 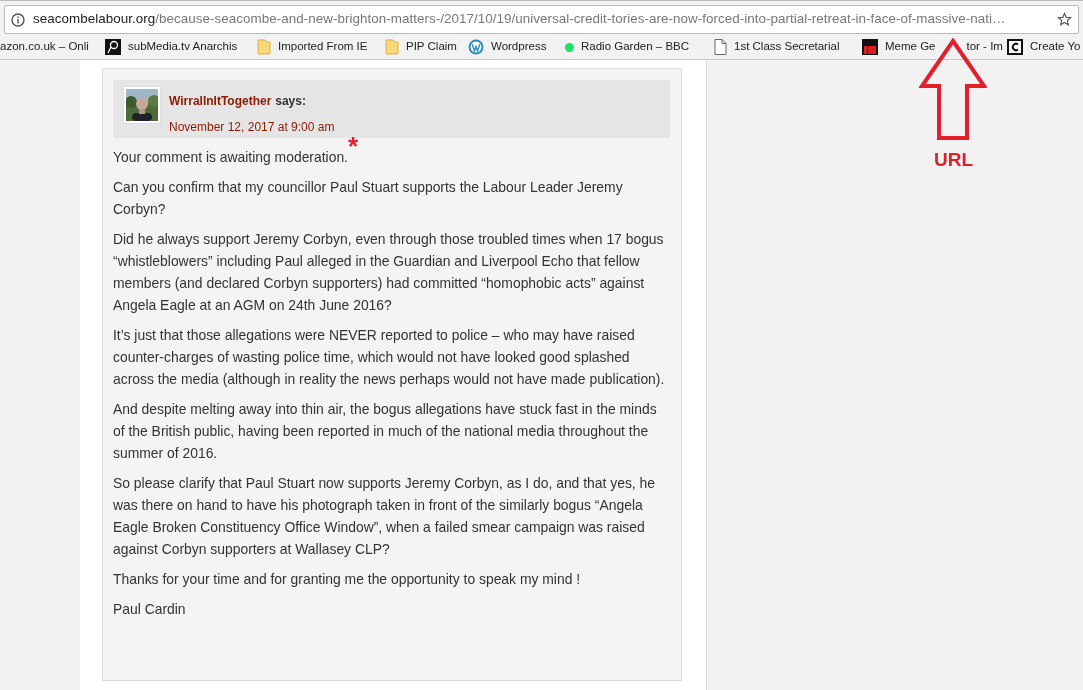 What do you see at coordinates (910, 47) in the screenshot?
I see `bookmark-link: Meme Ge` at bounding box center [910, 47].